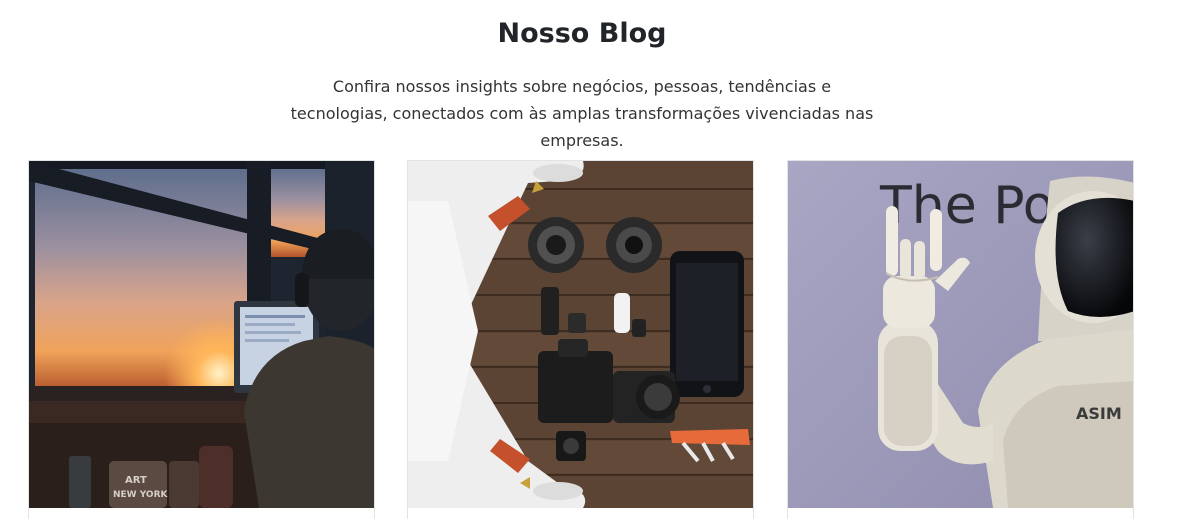 The width and height of the screenshot is (1180, 519). I want to click on banner-text: The Po, so click(967, 206).